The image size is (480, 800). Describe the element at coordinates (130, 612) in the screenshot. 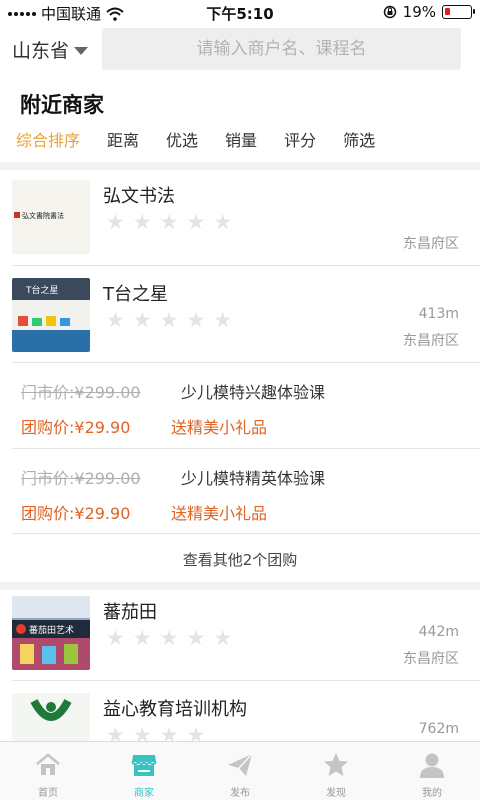

I see `merchant-name: 蕃茄田` at that location.